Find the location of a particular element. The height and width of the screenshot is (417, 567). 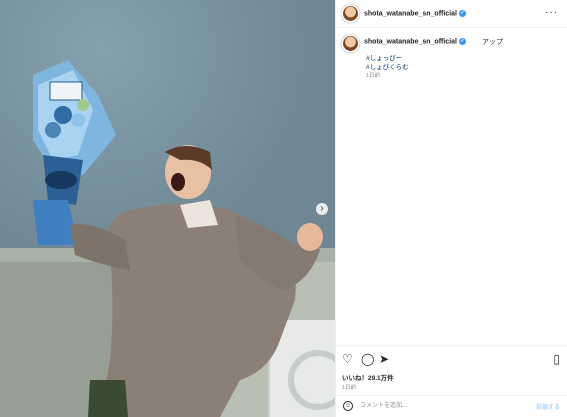

header-username: shota_watanabe_sn_official ✓ is located at coordinates (415, 13).